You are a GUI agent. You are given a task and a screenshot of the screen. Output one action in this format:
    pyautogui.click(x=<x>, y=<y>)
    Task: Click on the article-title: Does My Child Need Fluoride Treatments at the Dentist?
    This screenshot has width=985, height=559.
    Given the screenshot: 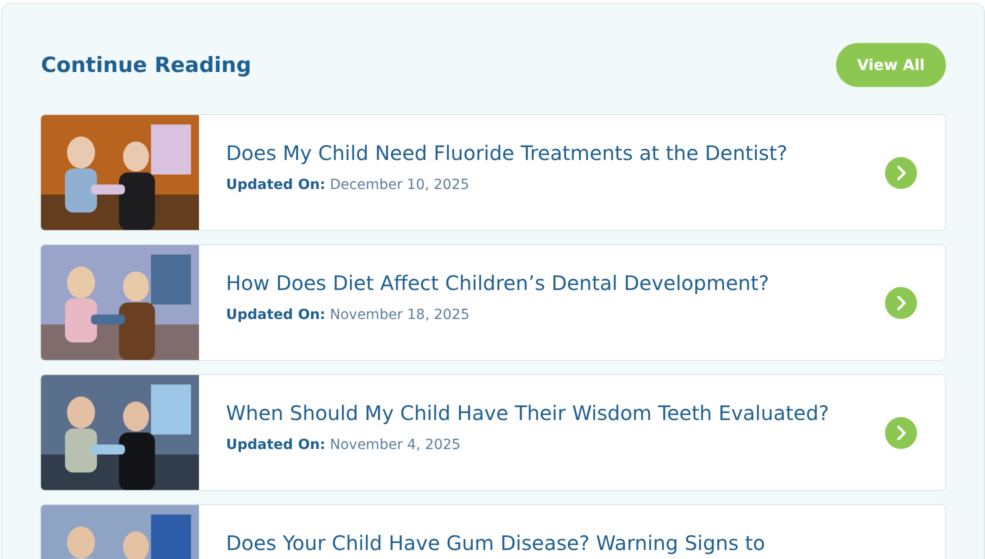 What is the action you would take?
    pyautogui.click(x=555, y=153)
    